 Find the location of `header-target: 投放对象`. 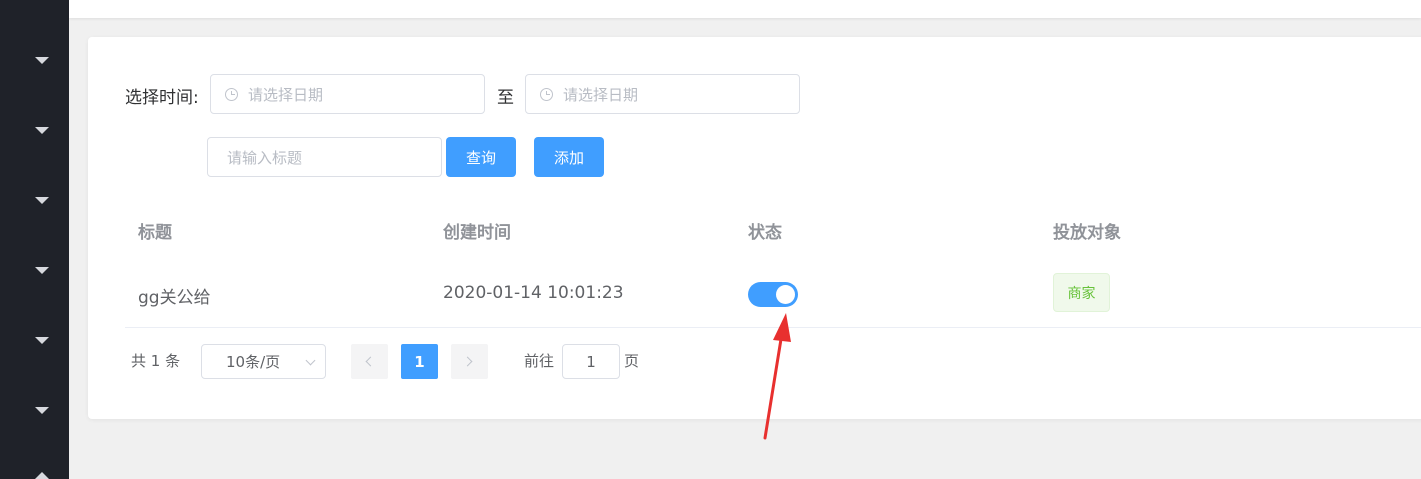

header-target: 投放对象 is located at coordinates (1087, 233).